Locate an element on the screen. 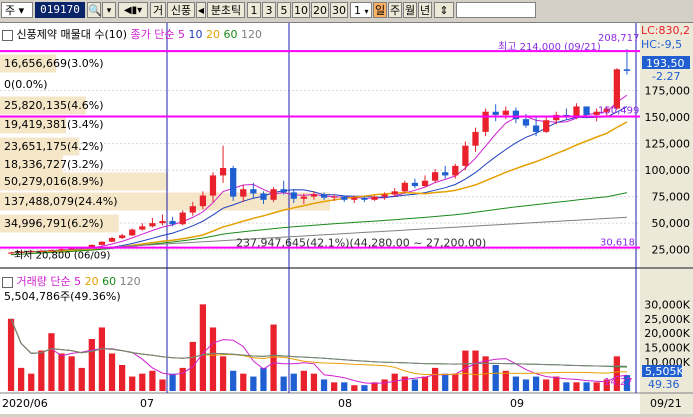  volume-profile-label: 25,820,135(4.6%) is located at coordinates (54, 105).